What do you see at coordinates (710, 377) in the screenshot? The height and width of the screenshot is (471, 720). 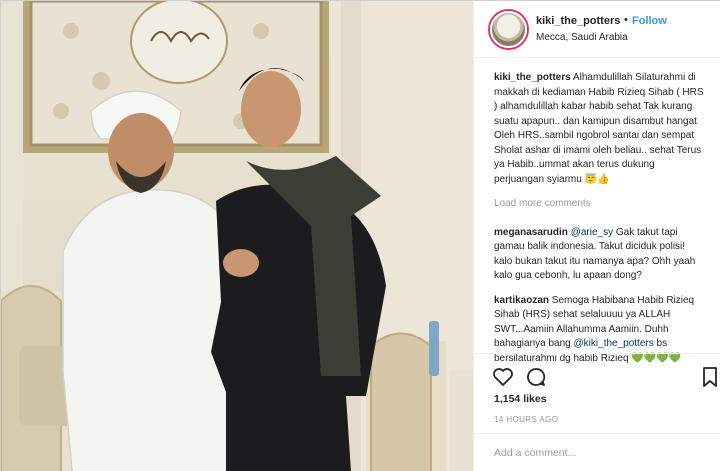 I see `bookmark-icon` at bounding box center [710, 377].